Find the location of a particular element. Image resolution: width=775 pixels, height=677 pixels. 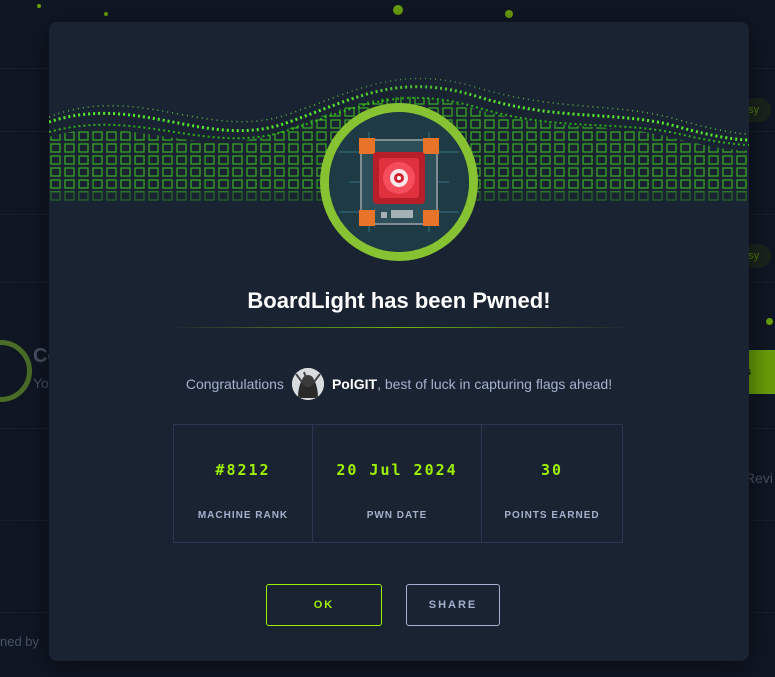

share-button: SHARE is located at coordinates (453, 605).